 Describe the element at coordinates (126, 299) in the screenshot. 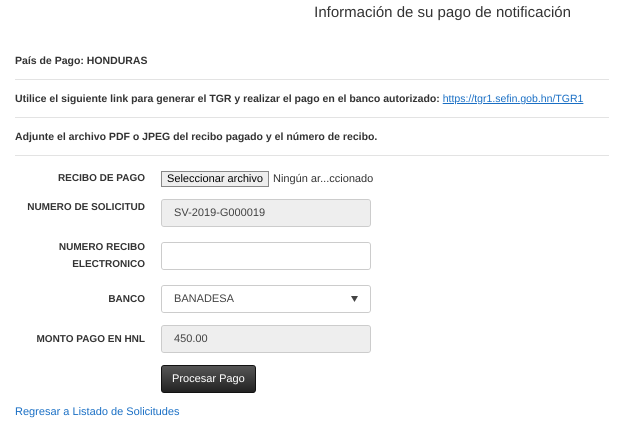

I see `field-label: BANCO` at that location.